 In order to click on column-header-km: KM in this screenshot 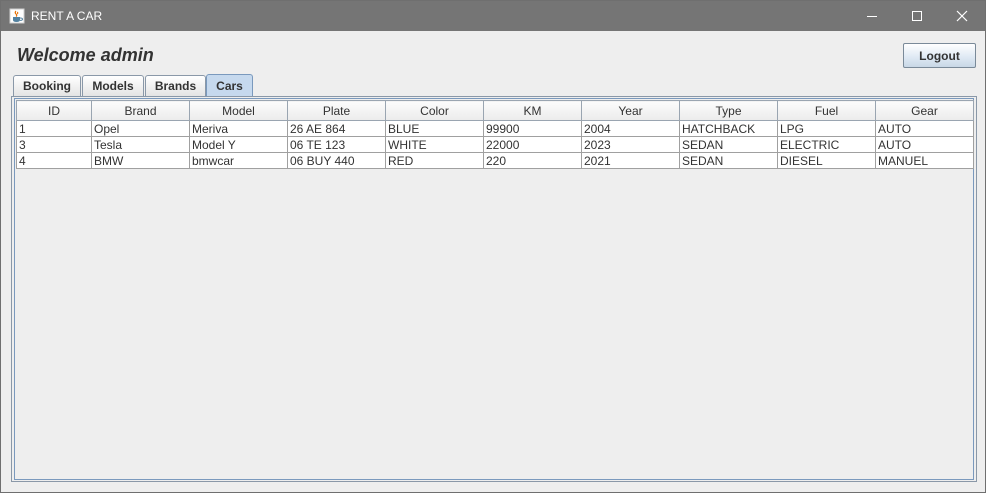, I will do `click(532, 110)`.